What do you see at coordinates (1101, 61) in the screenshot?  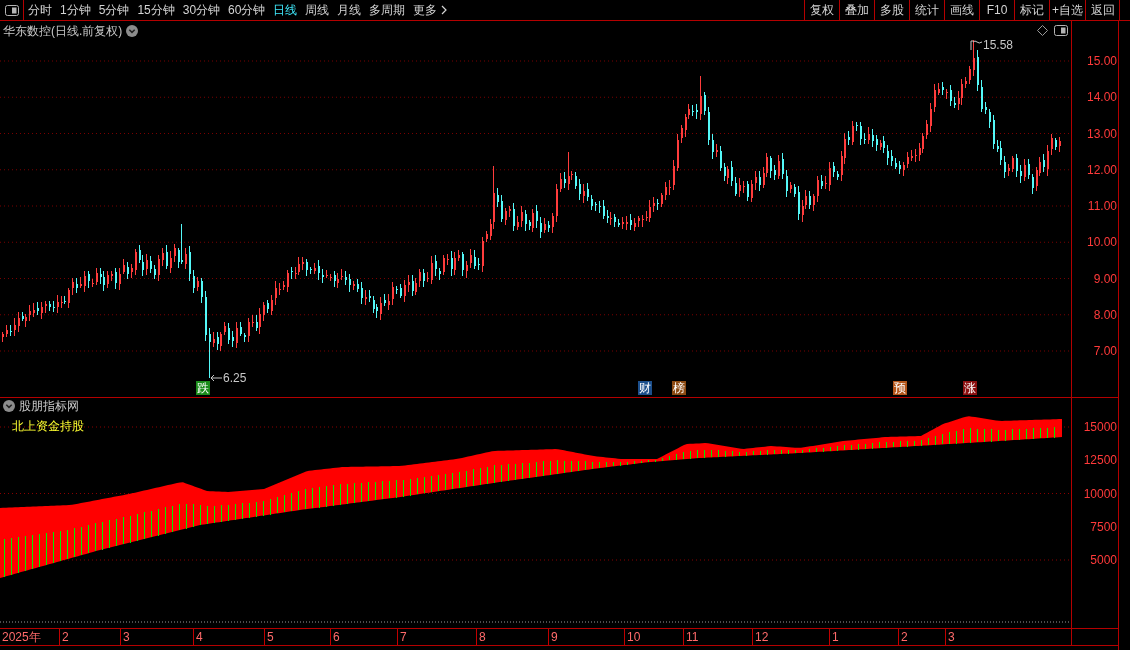 I see `axis-label: 15.00` at bounding box center [1101, 61].